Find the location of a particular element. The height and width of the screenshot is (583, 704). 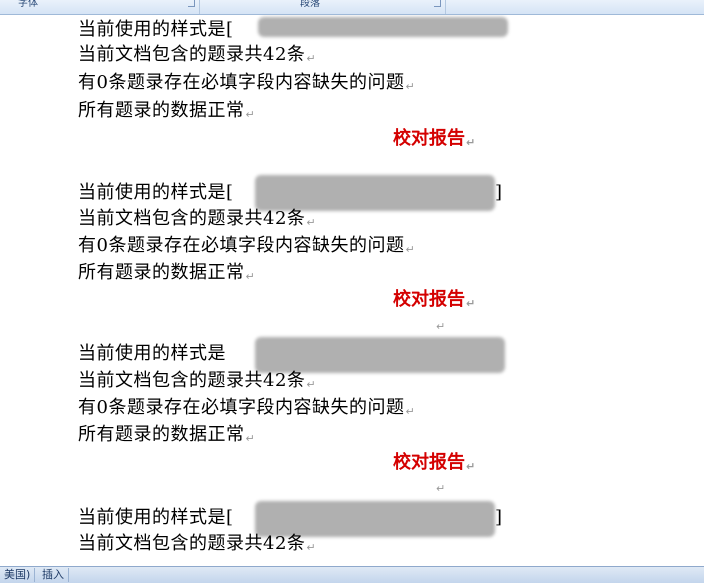

insert-mode-indicator: 插入 is located at coordinates (53, 575).